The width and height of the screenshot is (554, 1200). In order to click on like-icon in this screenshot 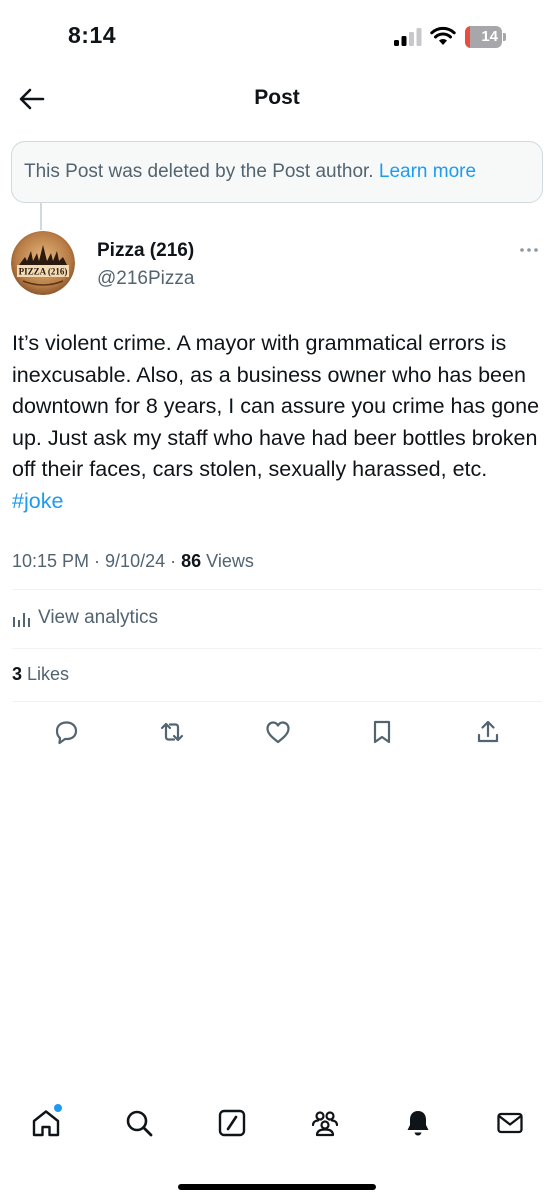, I will do `click(278, 732)`.